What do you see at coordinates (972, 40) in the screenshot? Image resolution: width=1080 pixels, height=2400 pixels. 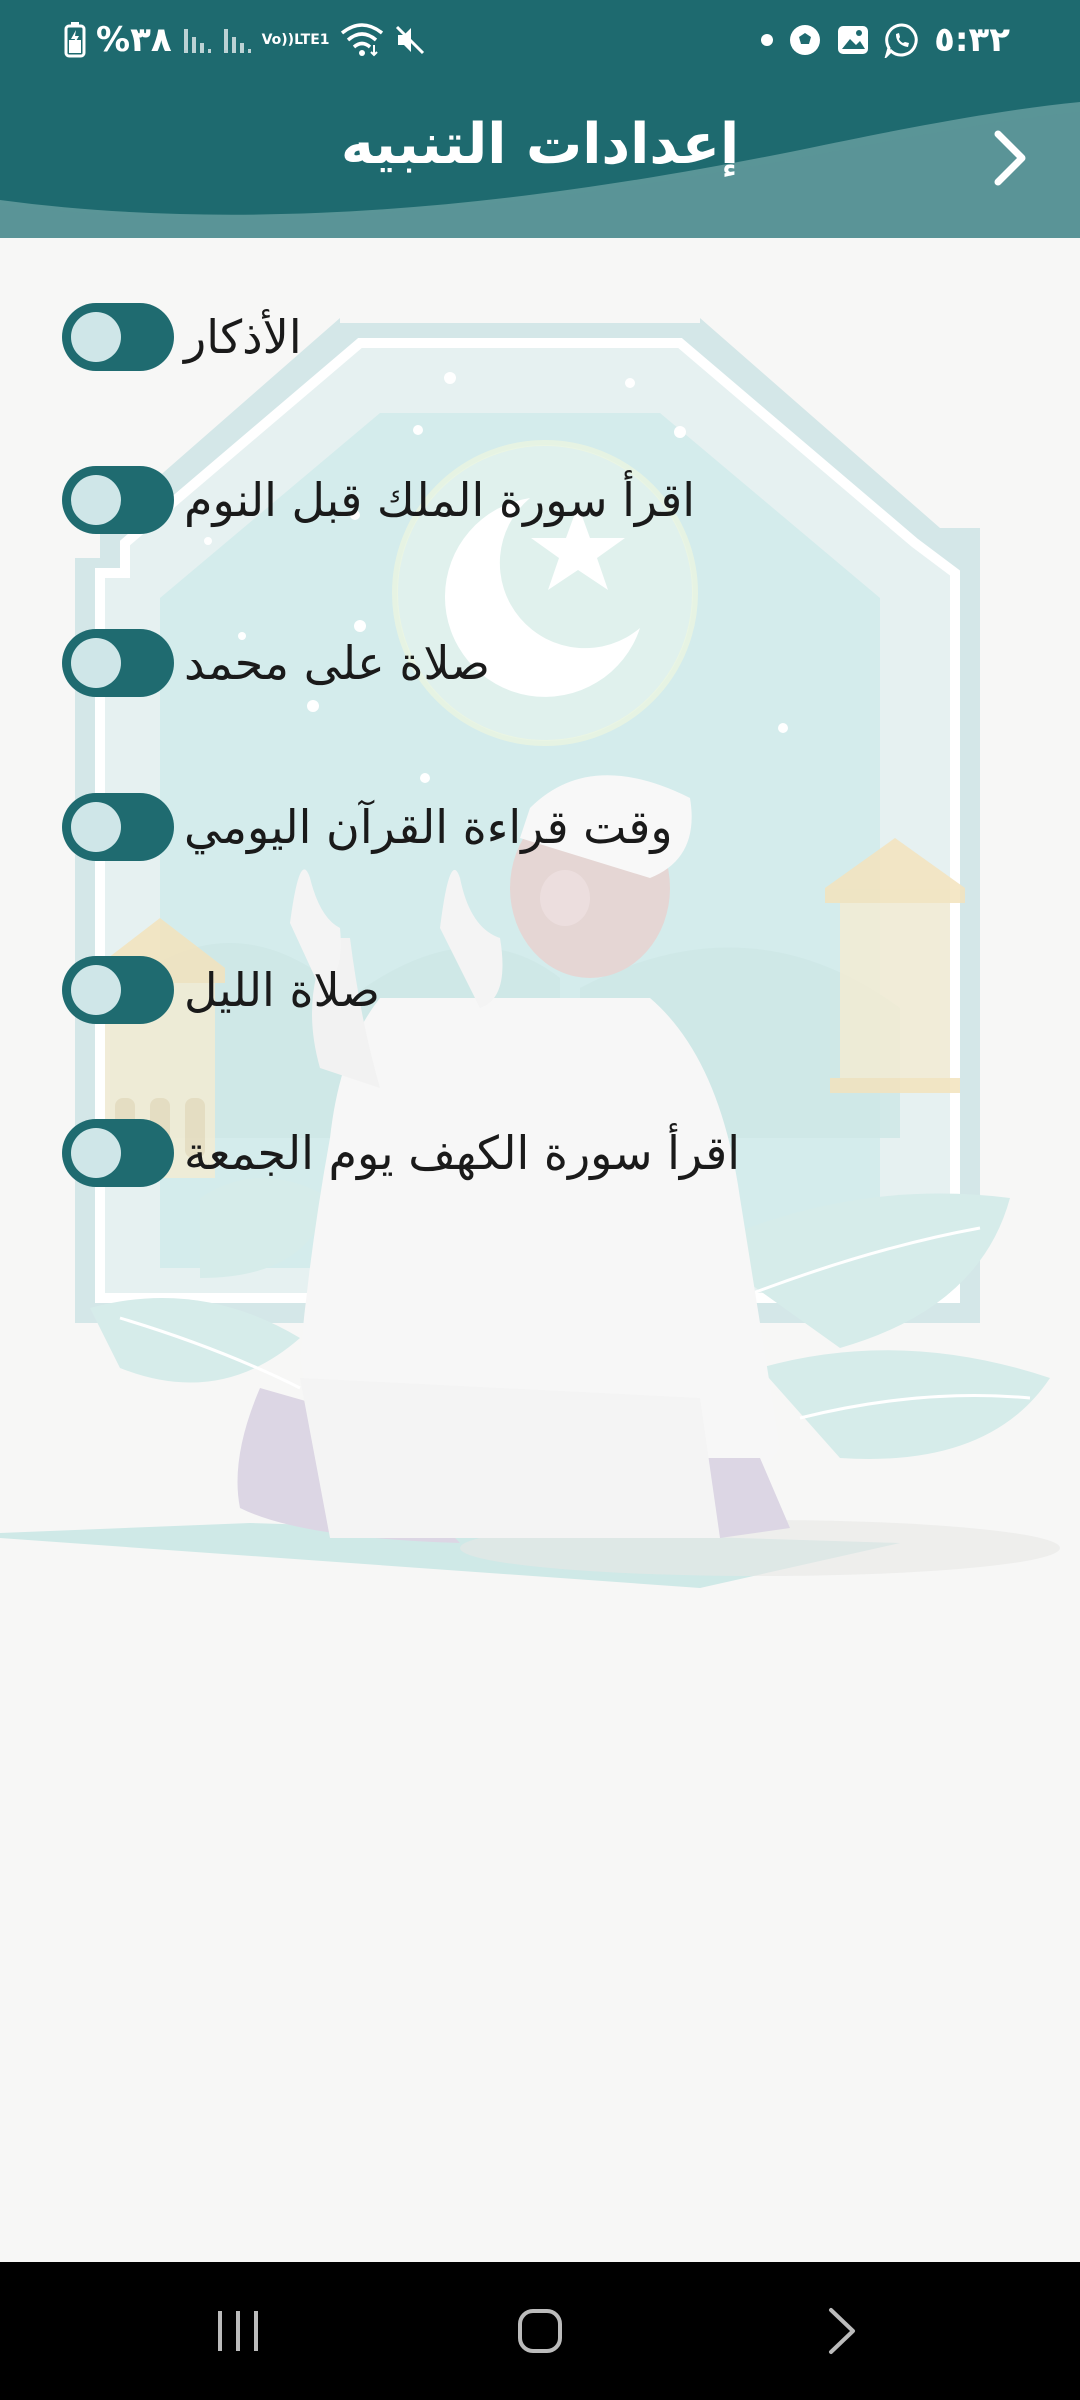 I see `clock: ٥:٣٢` at bounding box center [972, 40].